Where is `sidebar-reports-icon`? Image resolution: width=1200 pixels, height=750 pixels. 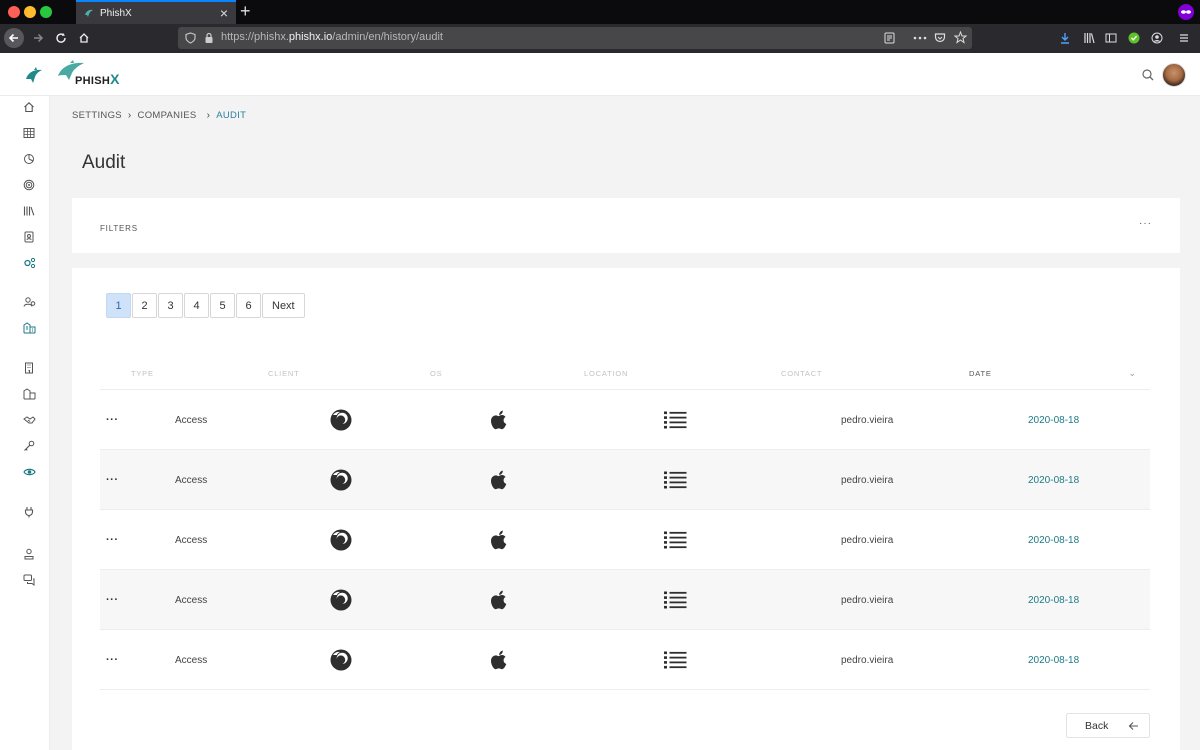
sidebar-reports-icon is located at coordinates (29, 159).